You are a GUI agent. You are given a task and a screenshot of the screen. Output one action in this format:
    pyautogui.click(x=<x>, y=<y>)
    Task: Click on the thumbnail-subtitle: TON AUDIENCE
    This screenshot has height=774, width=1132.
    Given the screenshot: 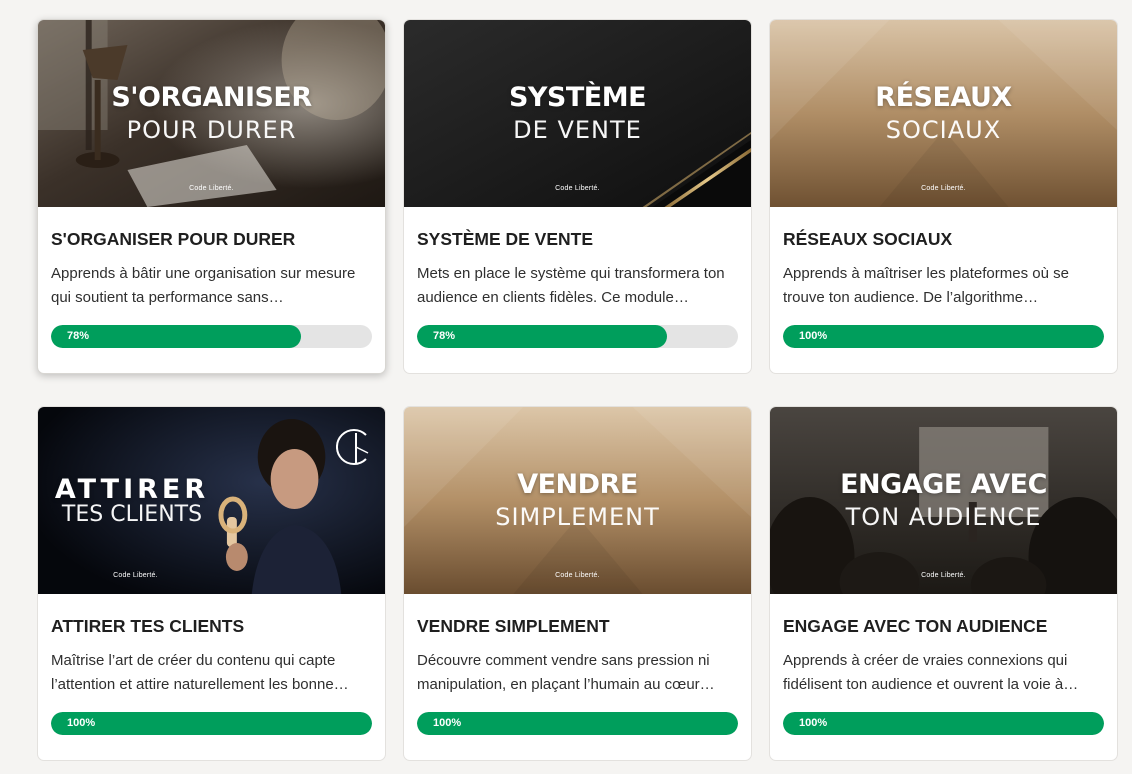 What is the action you would take?
    pyautogui.click(x=943, y=517)
    